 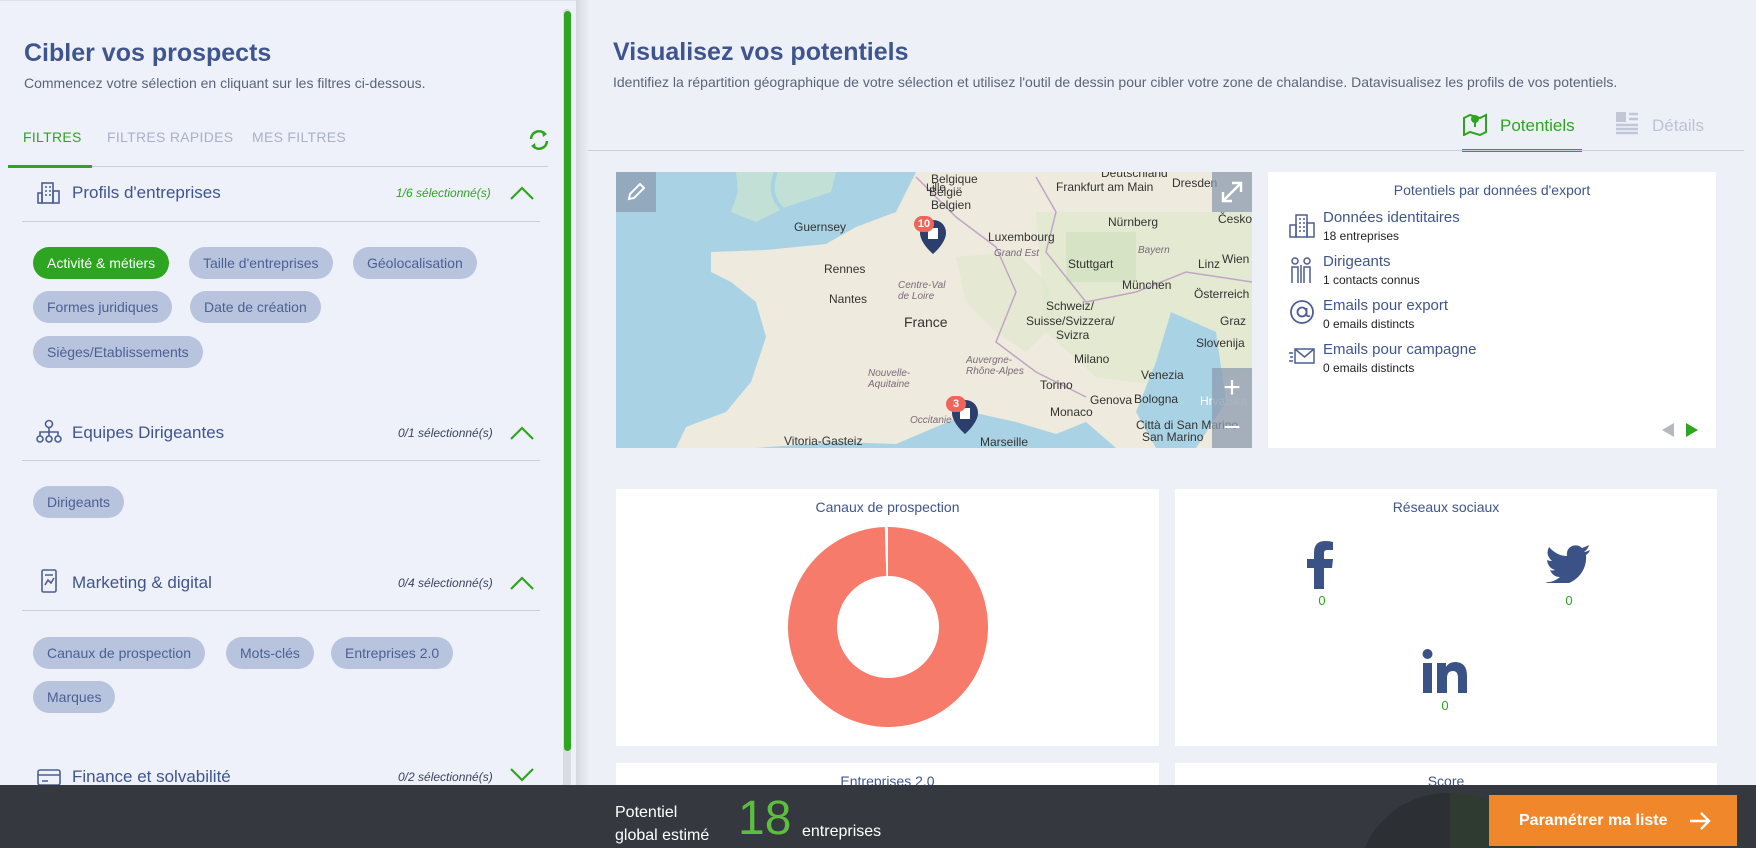 I want to click on map-label: Wien, so click(x=1236, y=259).